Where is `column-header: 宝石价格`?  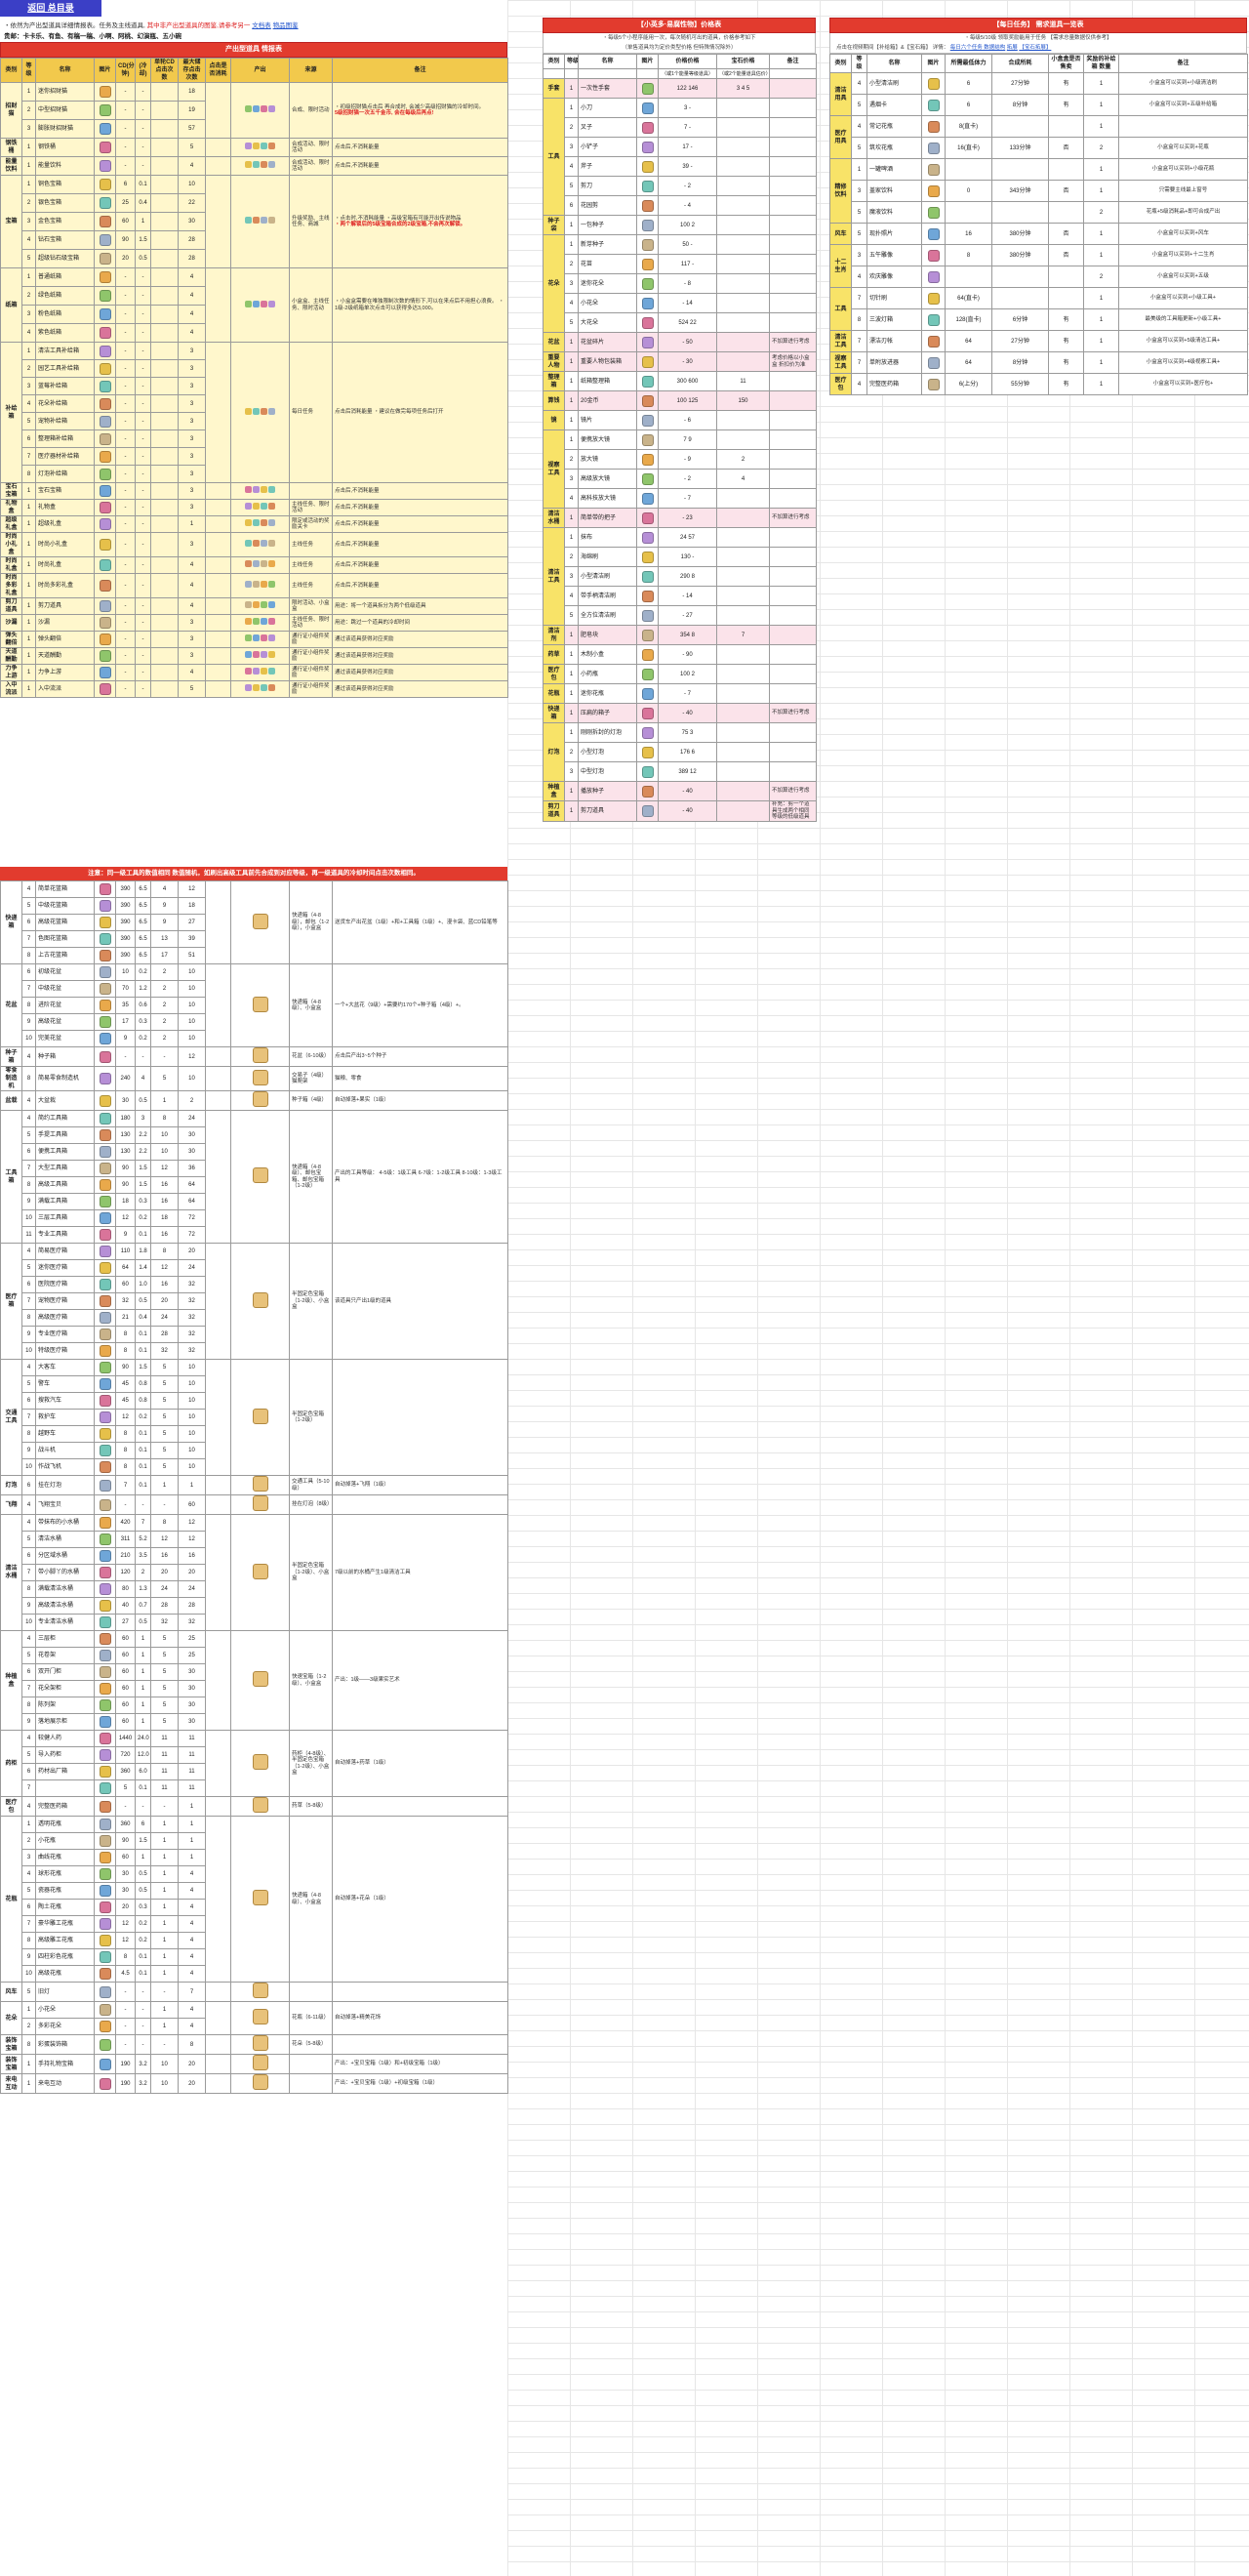 column-header: 宝石价格 is located at coordinates (743, 61).